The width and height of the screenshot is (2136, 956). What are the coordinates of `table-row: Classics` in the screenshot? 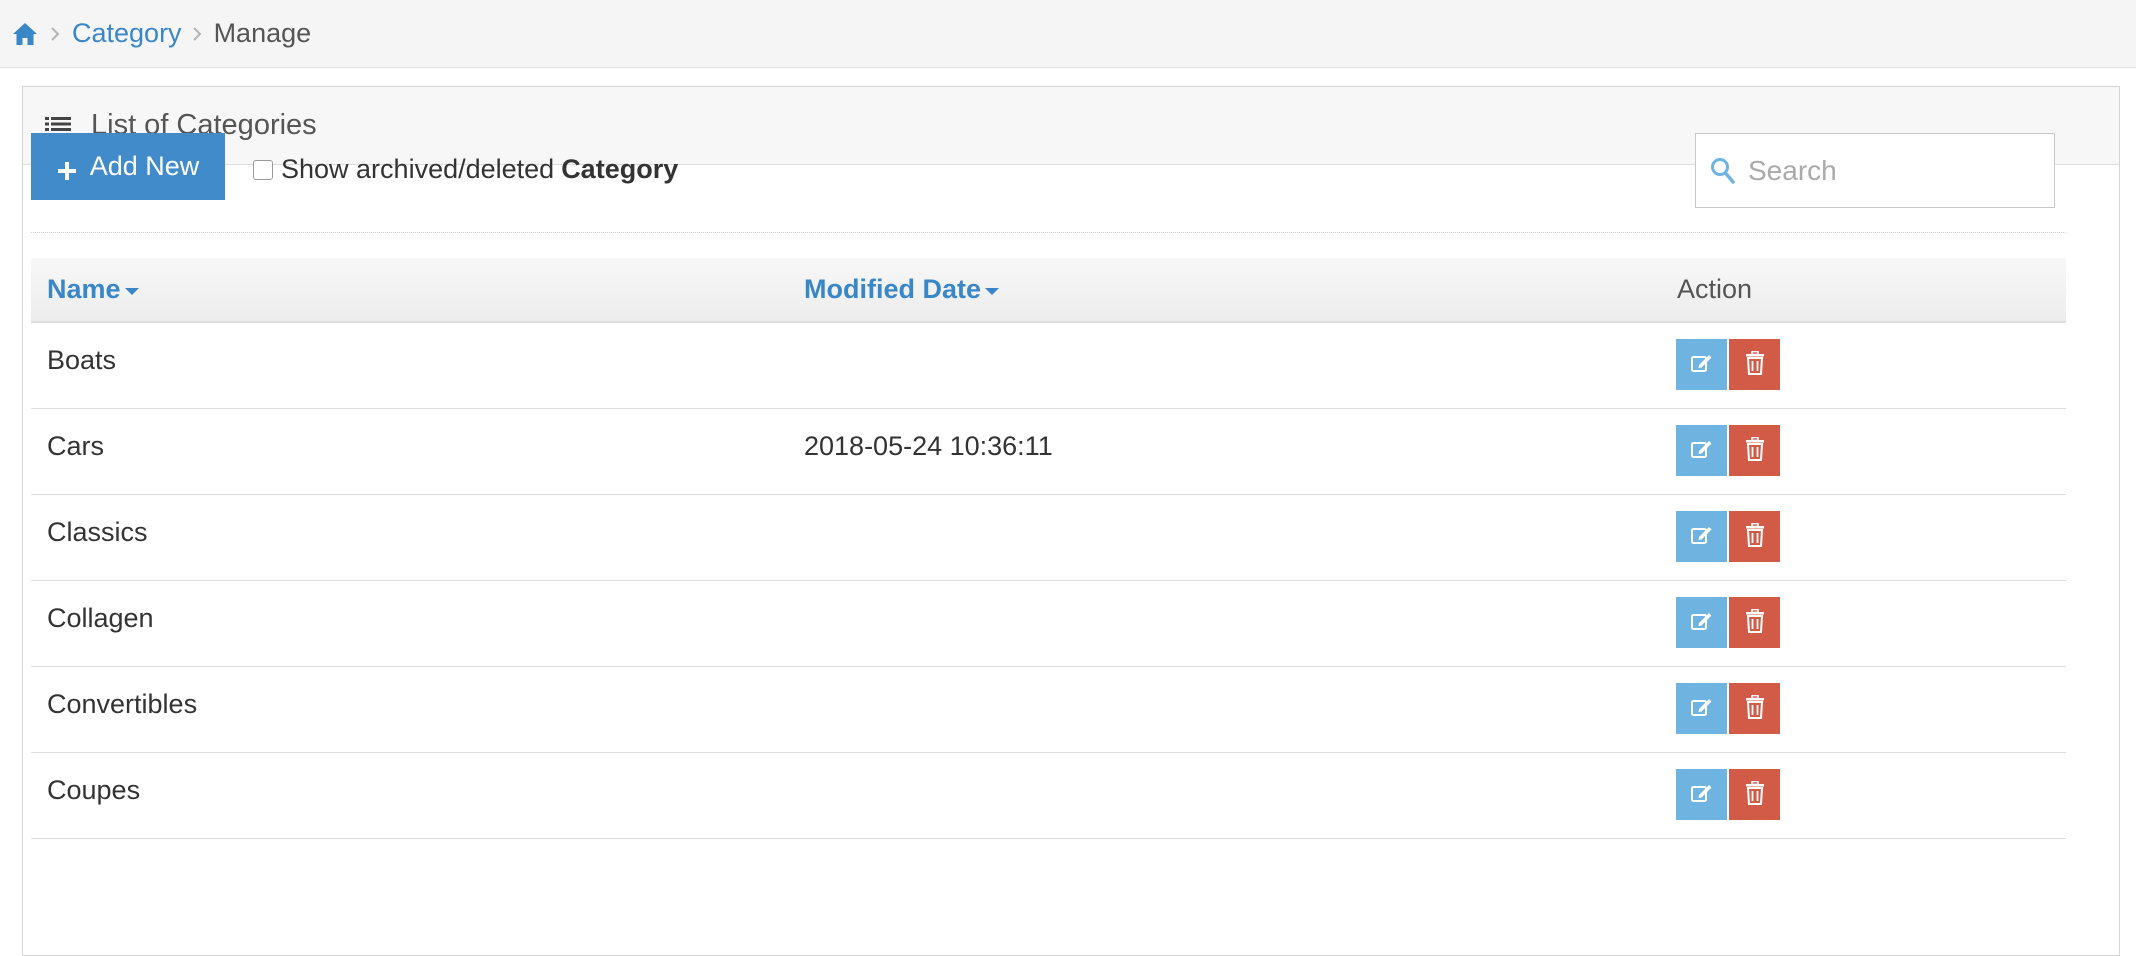 It's located at (1048, 538).